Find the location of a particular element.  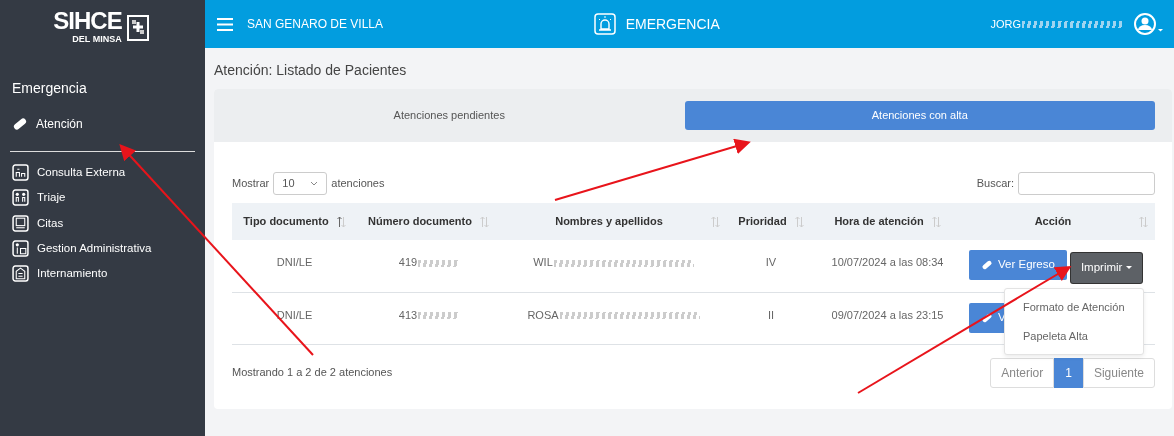

section-title: Emergencia is located at coordinates (49, 88).